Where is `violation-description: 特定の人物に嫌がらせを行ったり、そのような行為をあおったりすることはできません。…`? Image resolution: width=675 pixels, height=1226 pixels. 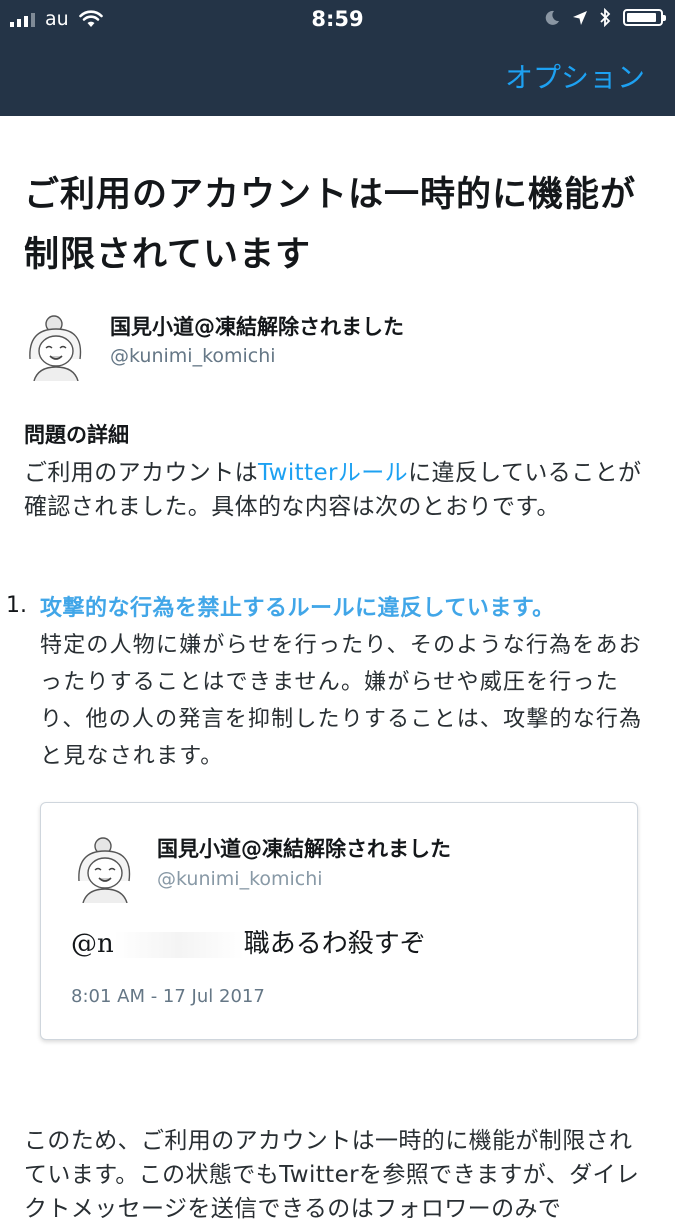
violation-description: 特定の人物に嫌がらせを行ったり、そのような行為をあおったりすることはできません。… is located at coordinates (341, 701).